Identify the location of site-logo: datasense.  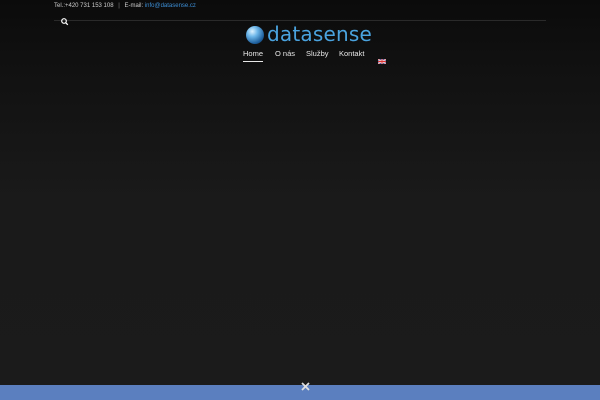
(309, 34).